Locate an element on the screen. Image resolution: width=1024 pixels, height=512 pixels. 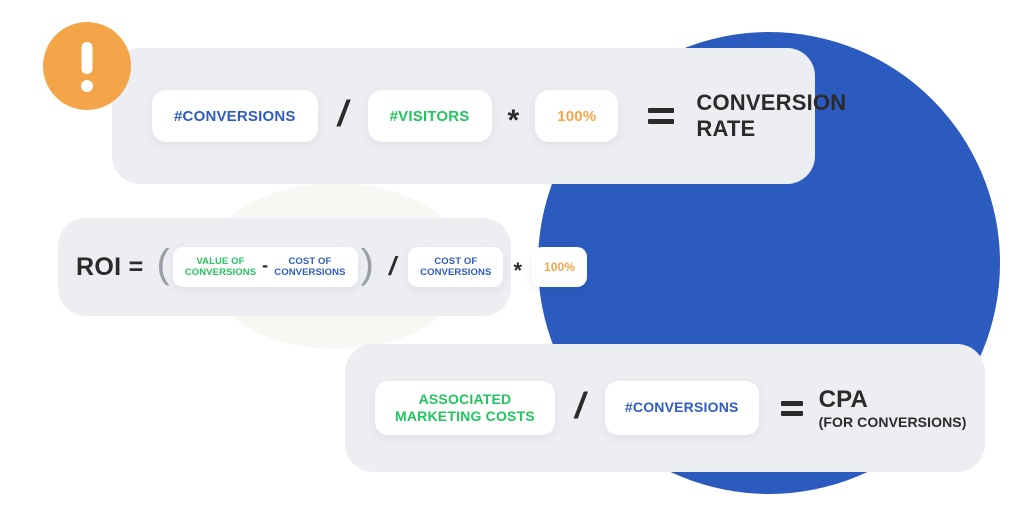
result-cpa: CPA is located at coordinates (843, 399).